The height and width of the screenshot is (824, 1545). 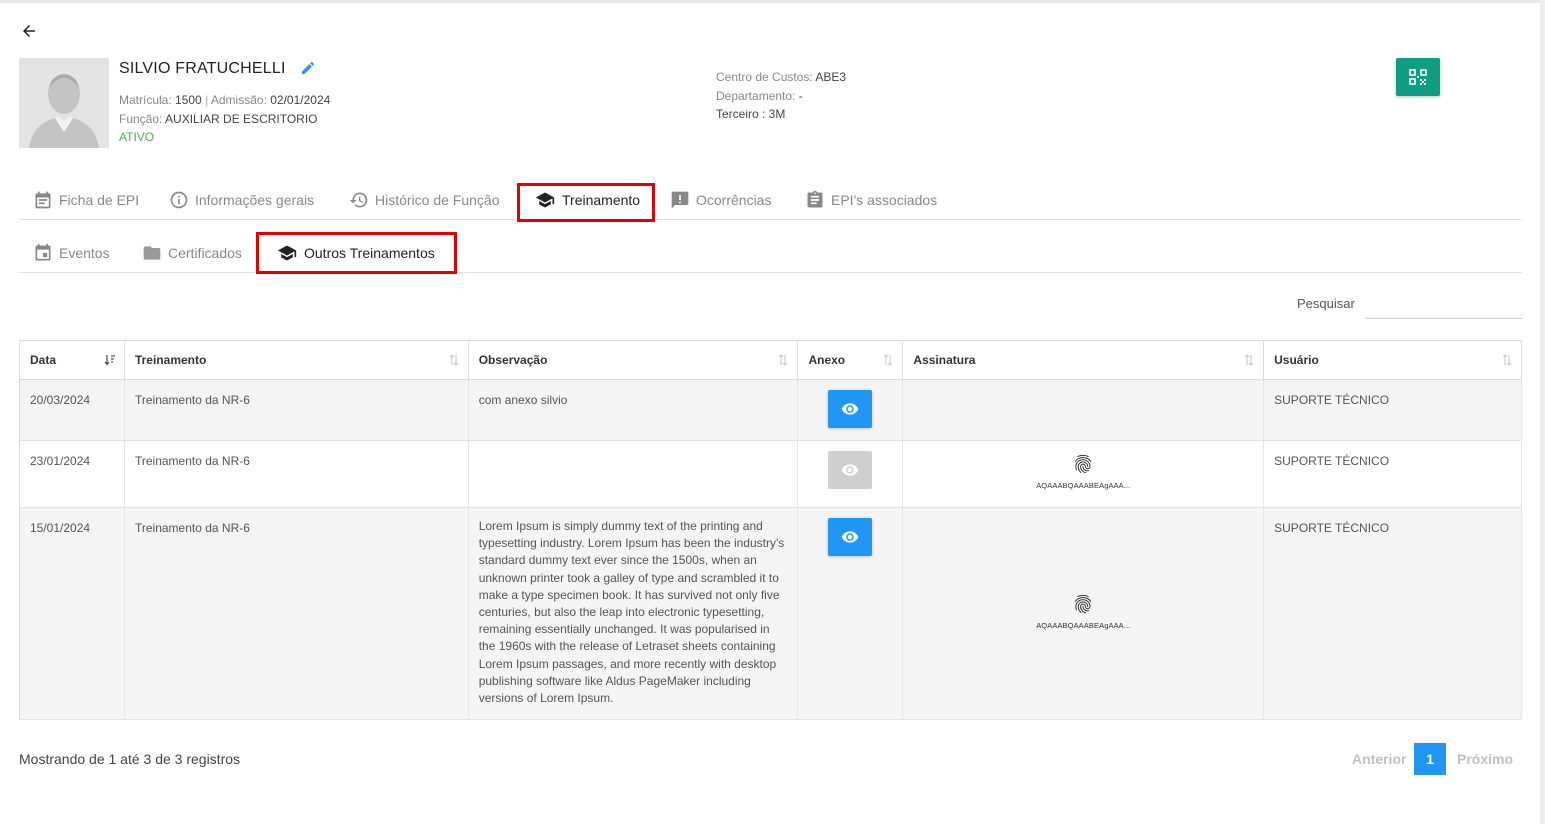 What do you see at coordinates (944, 360) in the screenshot?
I see `header-label: Assinatura` at bounding box center [944, 360].